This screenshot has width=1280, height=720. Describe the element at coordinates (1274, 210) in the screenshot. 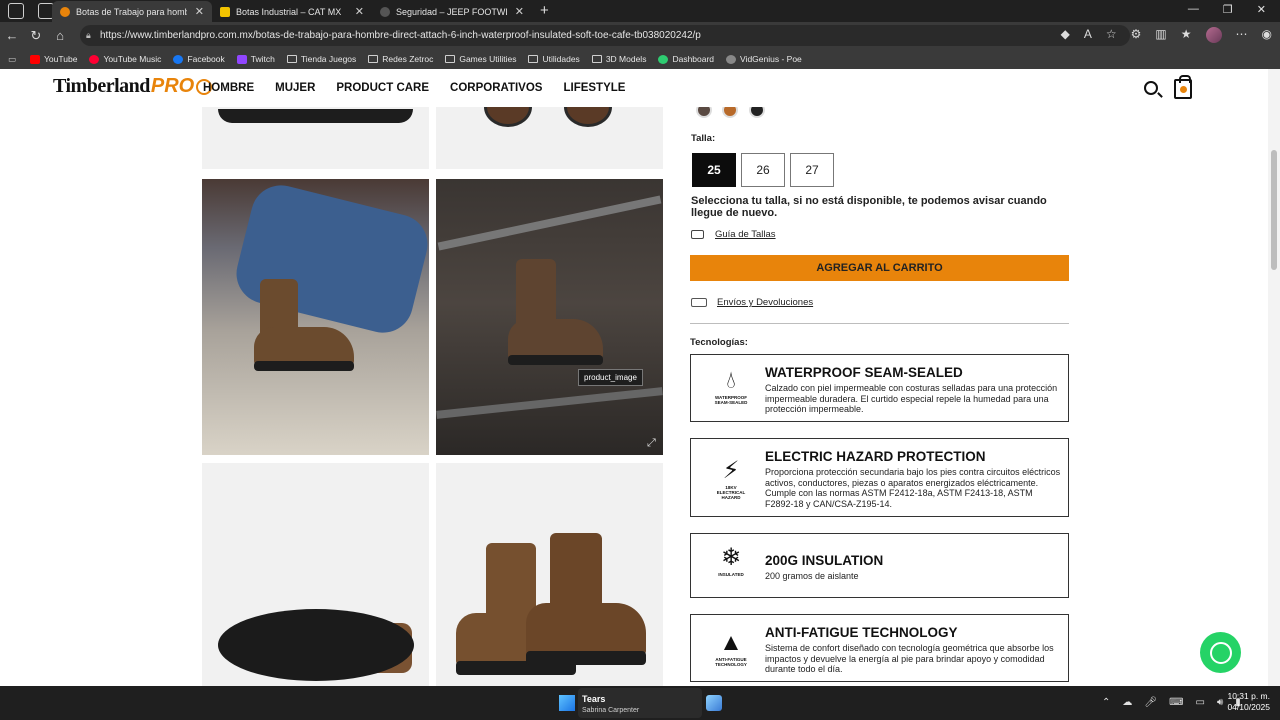

I see `scrollbar-thumb` at that location.